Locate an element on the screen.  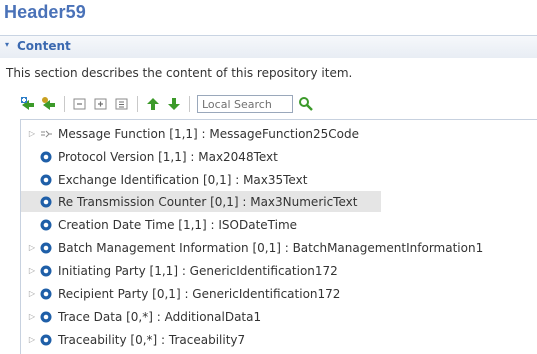
tree-row-traceability: ▷ Traceability [0,*] : Traceability7 is located at coordinates (133, 339).